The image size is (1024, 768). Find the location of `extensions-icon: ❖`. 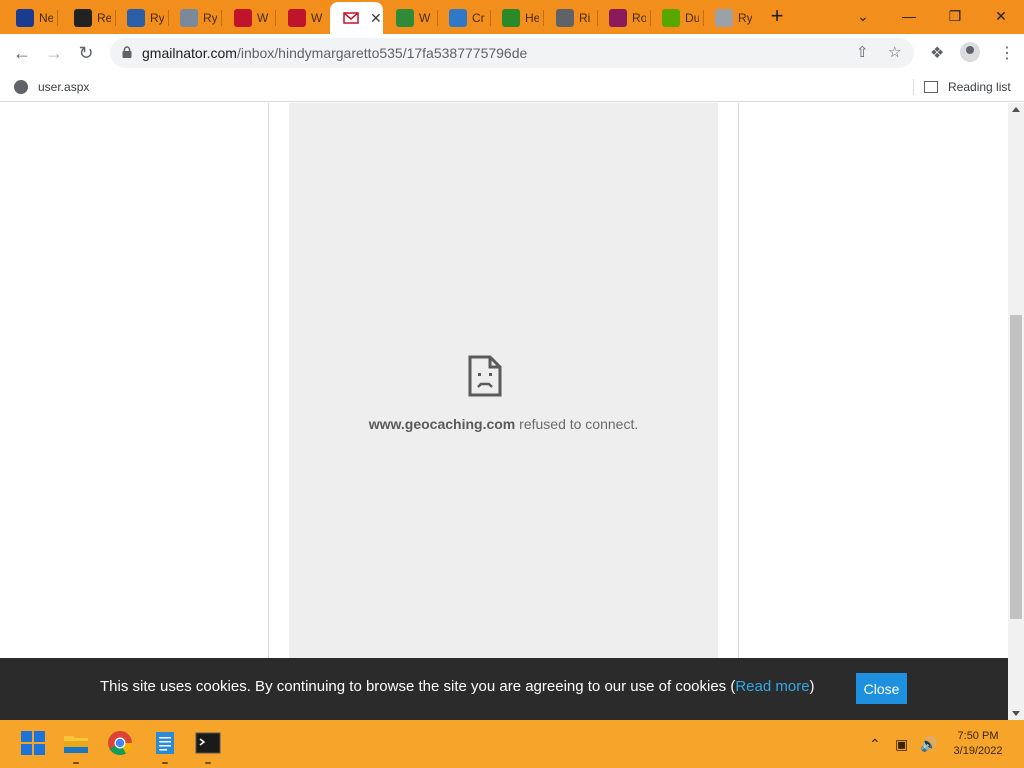

extensions-icon: ❖ is located at coordinates (937, 53).